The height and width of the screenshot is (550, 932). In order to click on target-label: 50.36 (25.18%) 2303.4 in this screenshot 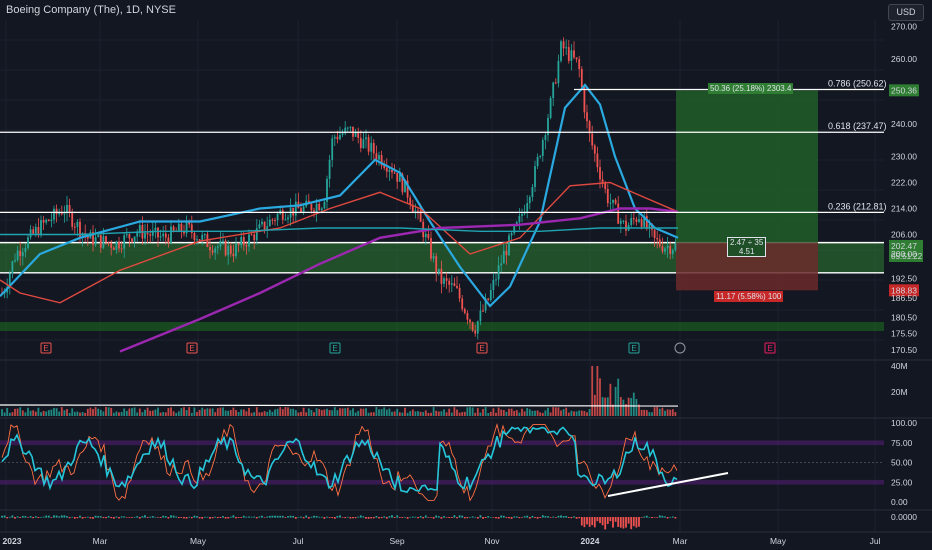, I will do `click(751, 89)`.